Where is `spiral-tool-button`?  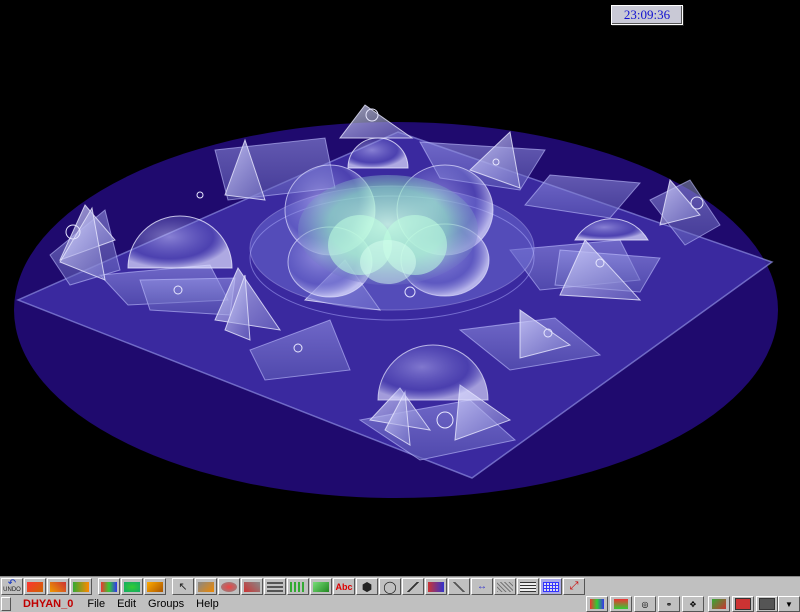 spiral-tool-button is located at coordinates (132, 586).